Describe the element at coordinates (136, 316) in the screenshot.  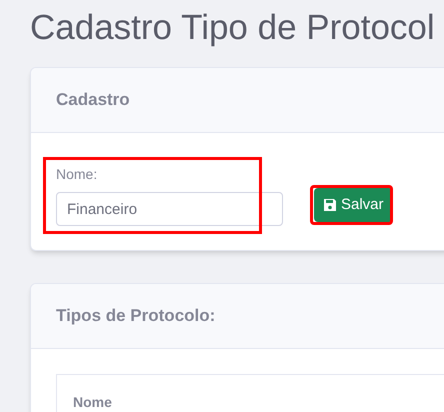
I see `card-title: Tipos de Protocolo:` at that location.